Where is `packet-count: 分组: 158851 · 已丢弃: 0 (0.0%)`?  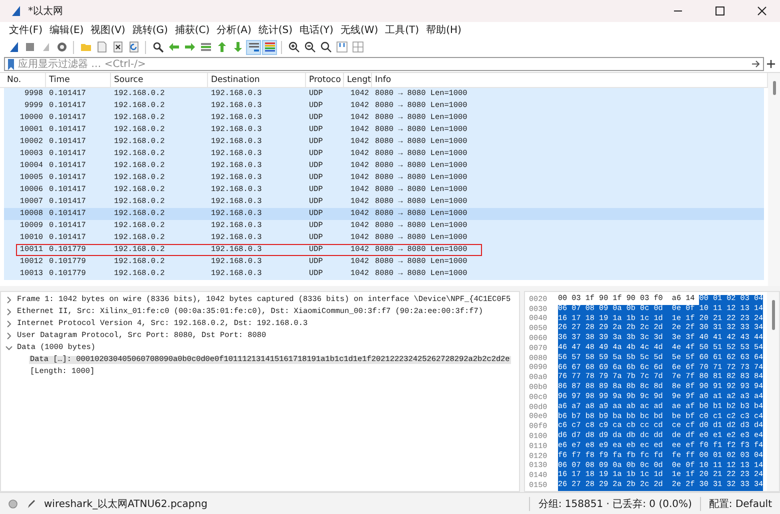
packet-count: 分组: 158851 · 已丢弃: 0 (0.0%) is located at coordinates (615, 504).